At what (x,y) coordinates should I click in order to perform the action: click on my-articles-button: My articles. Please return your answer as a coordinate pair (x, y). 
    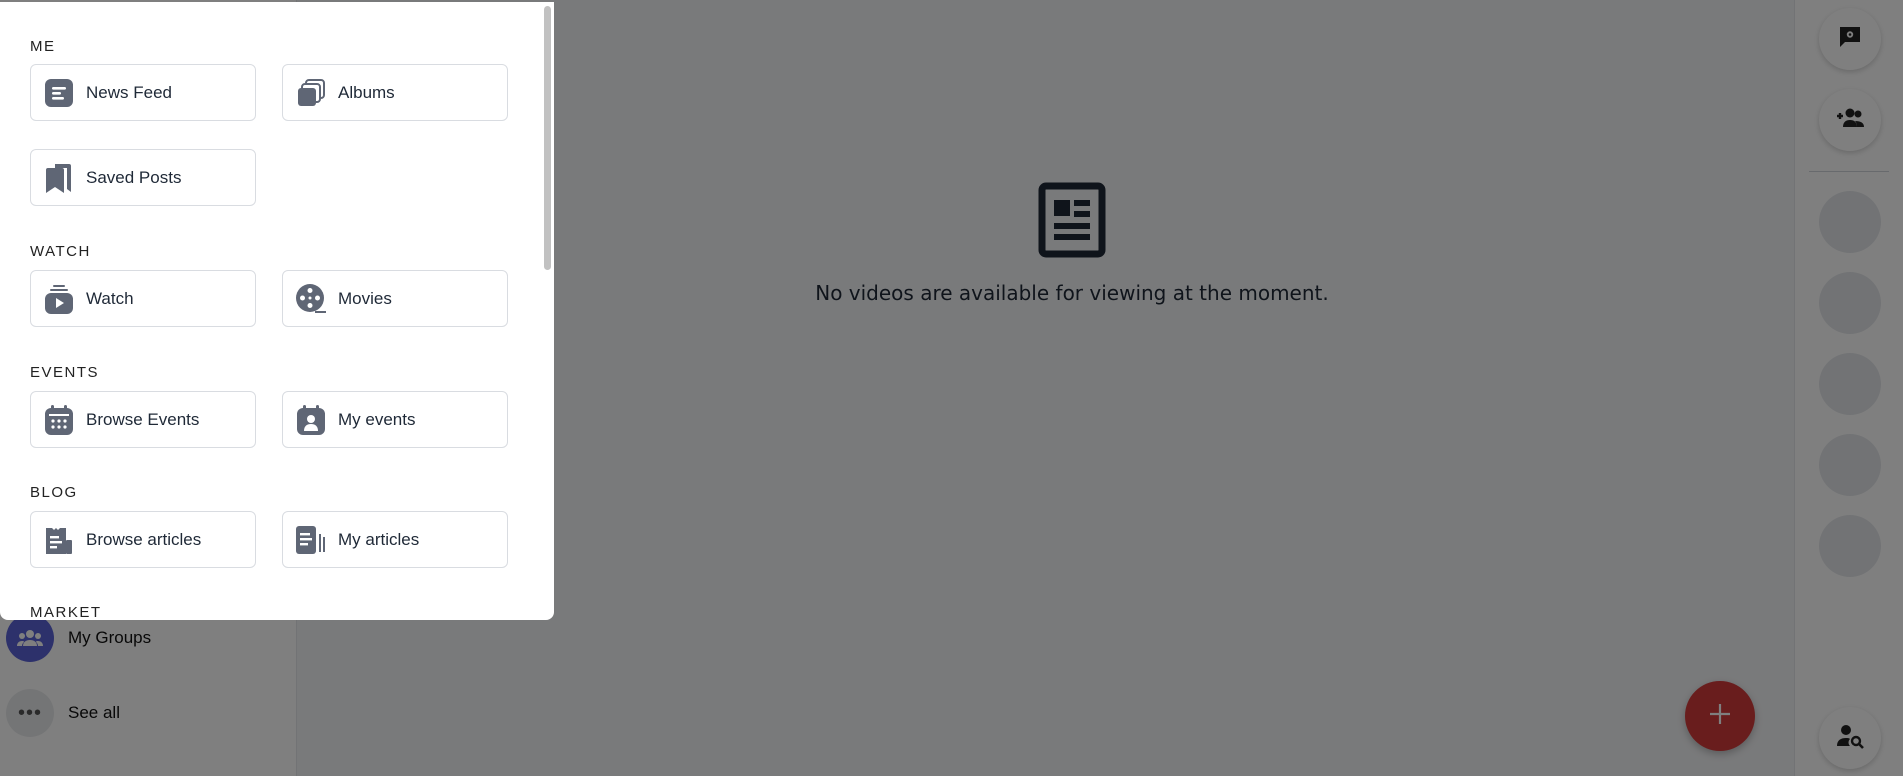
    Looking at the image, I should click on (395, 539).